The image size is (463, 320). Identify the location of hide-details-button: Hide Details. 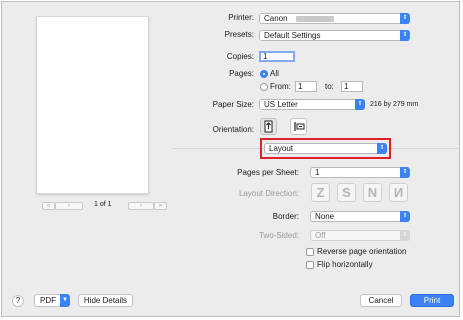
(105, 300).